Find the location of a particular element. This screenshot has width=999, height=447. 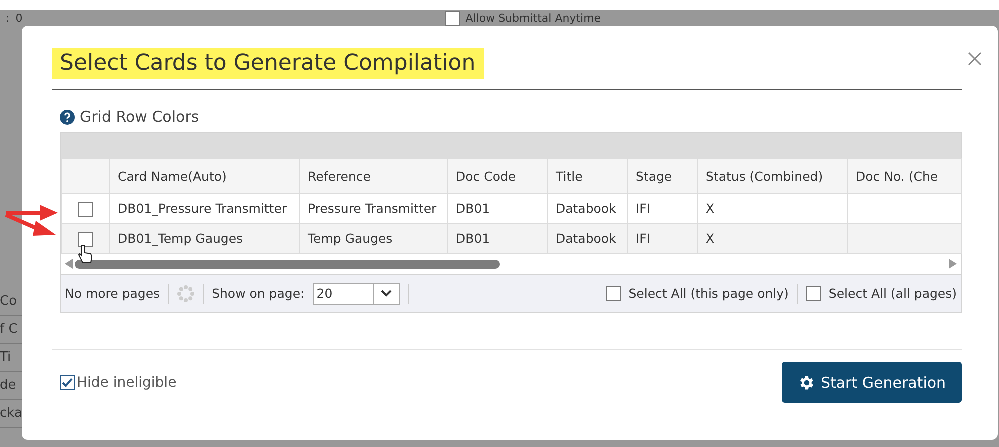

column-header: Title is located at coordinates (588, 176).